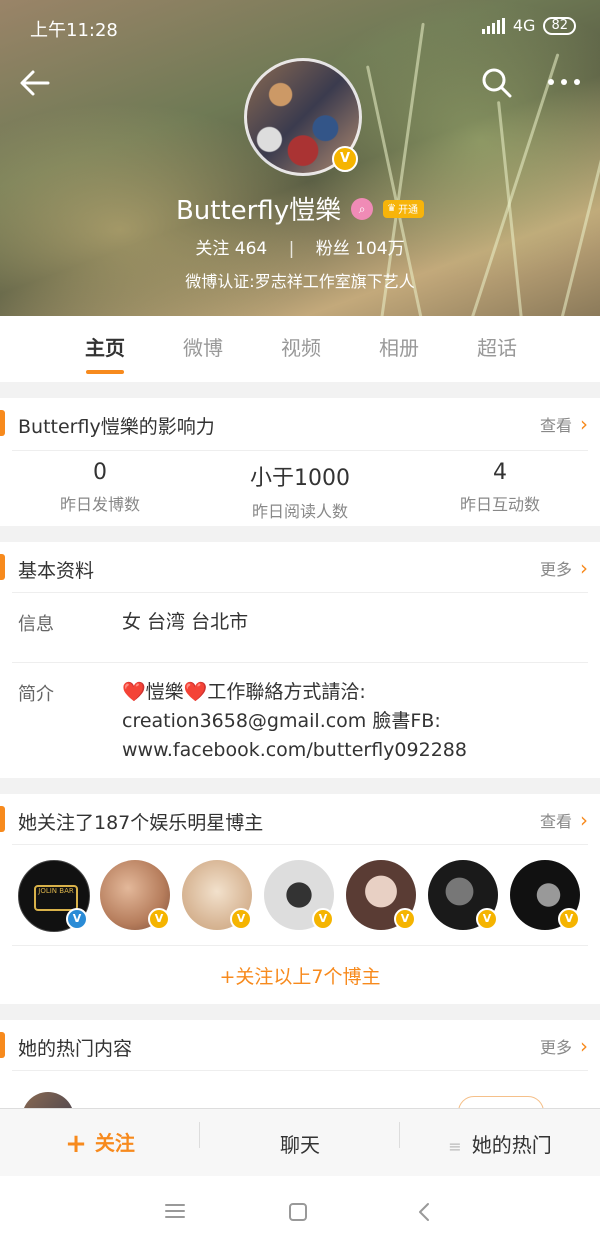 This screenshot has width=600, height=1248. I want to click on status-icons: 4G 82, so click(528, 25).